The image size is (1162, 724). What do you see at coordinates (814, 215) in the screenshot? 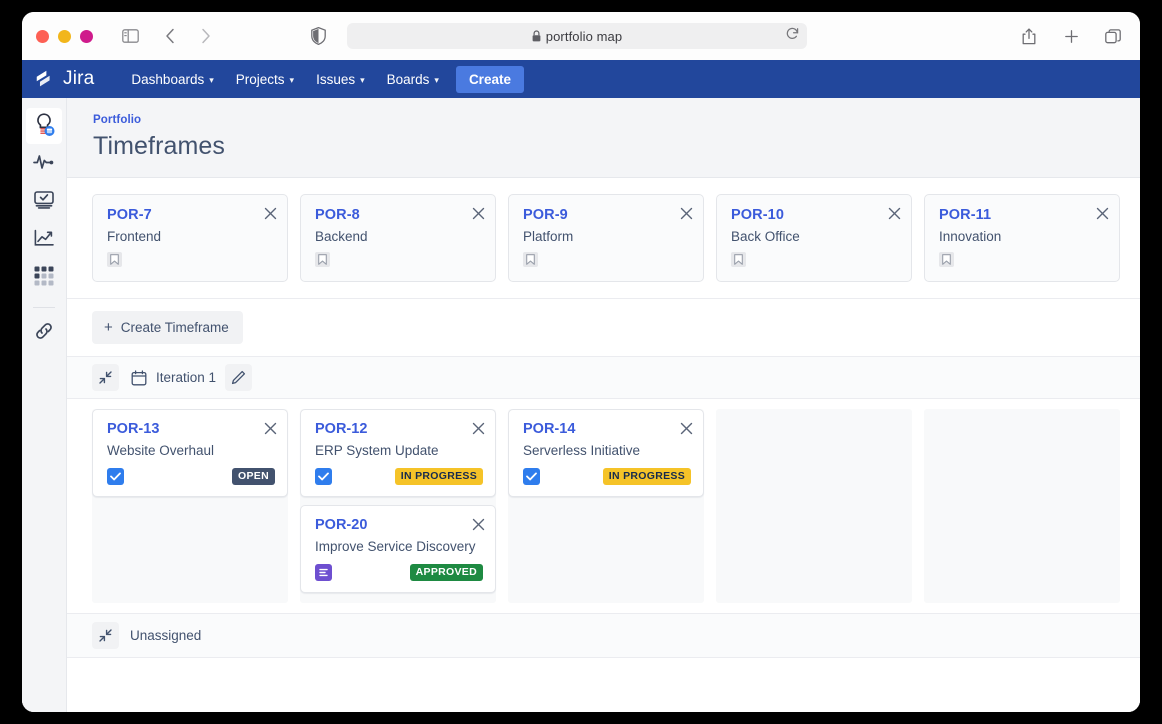
I see `timeframe-key: POR-10` at bounding box center [814, 215].